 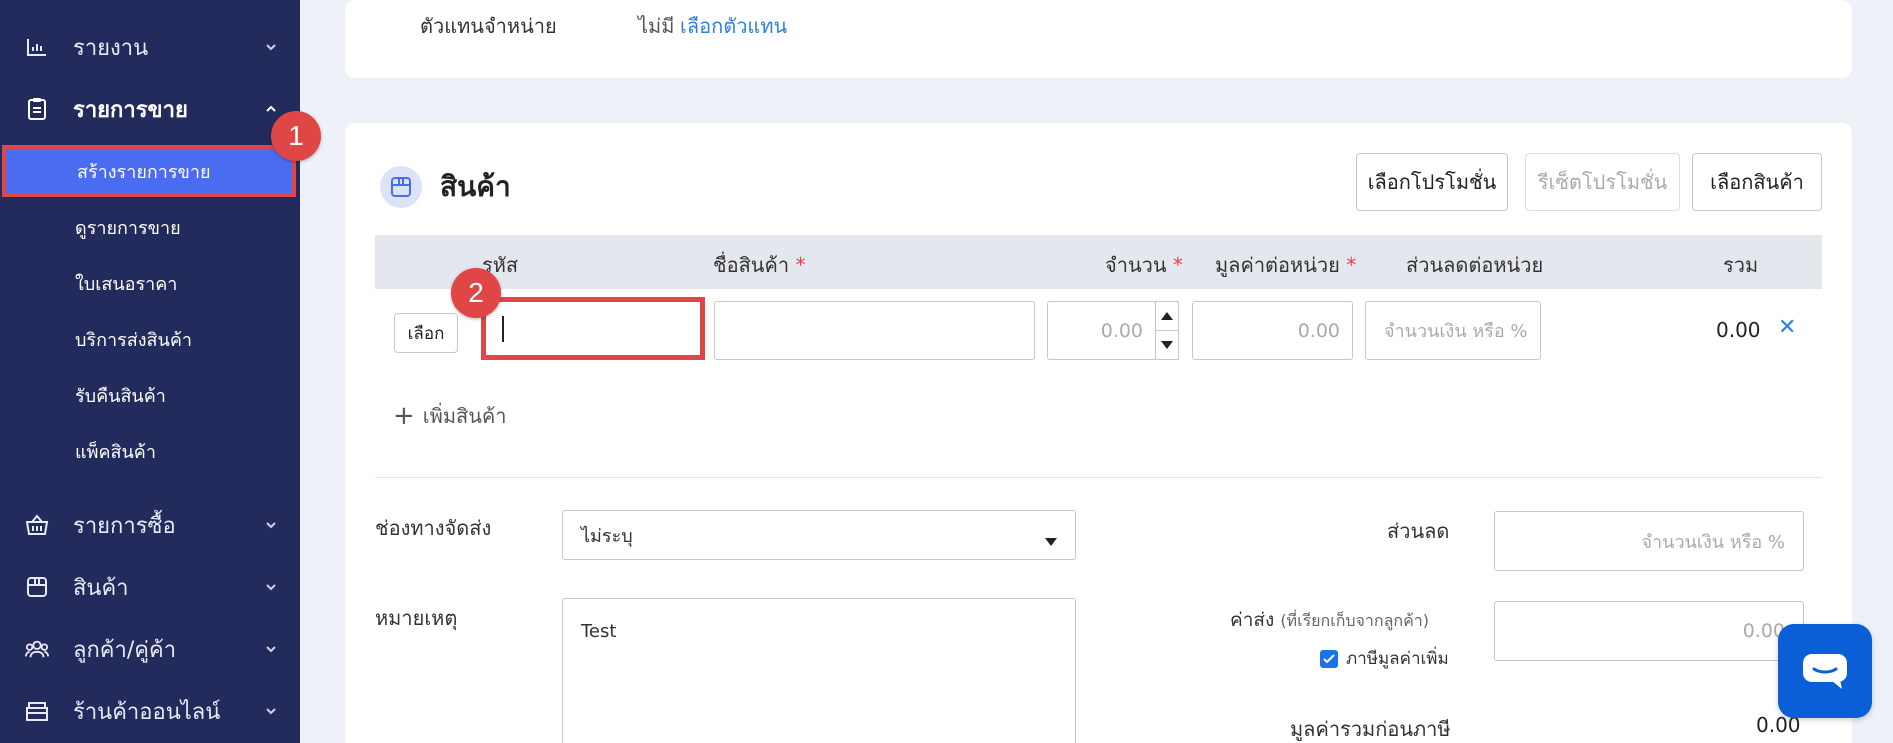 I want to click on sidebar-item-online-store: ร้านค้าออนไลน์, so click(x=150, y=711).